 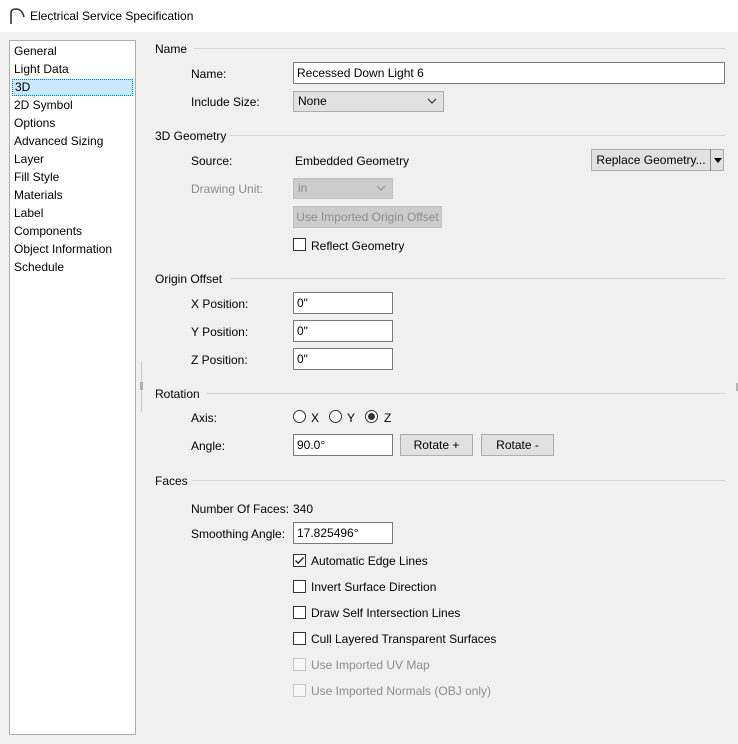 I want to click on use-imported-origin-offset-button: Use Imported Origin Offset, so click(x=367, y=217).